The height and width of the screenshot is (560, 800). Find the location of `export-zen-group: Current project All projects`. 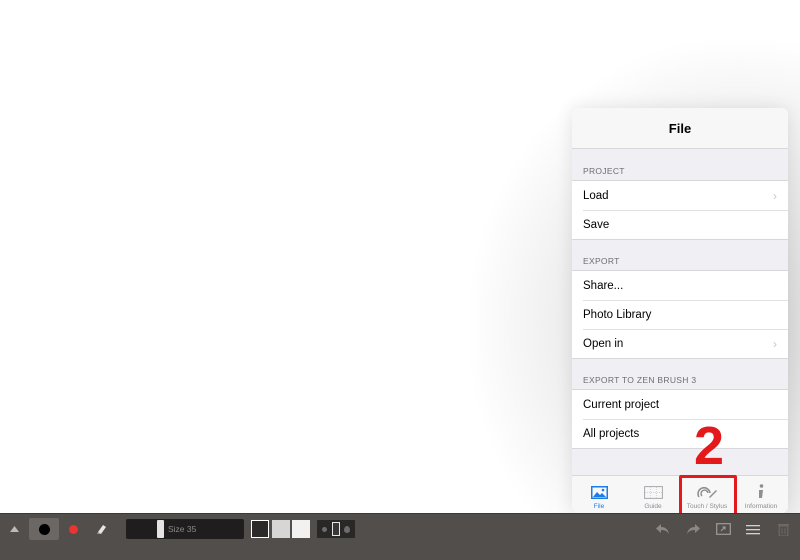

export-zen-group: Current project All projects is located at coordinates (680, 419).